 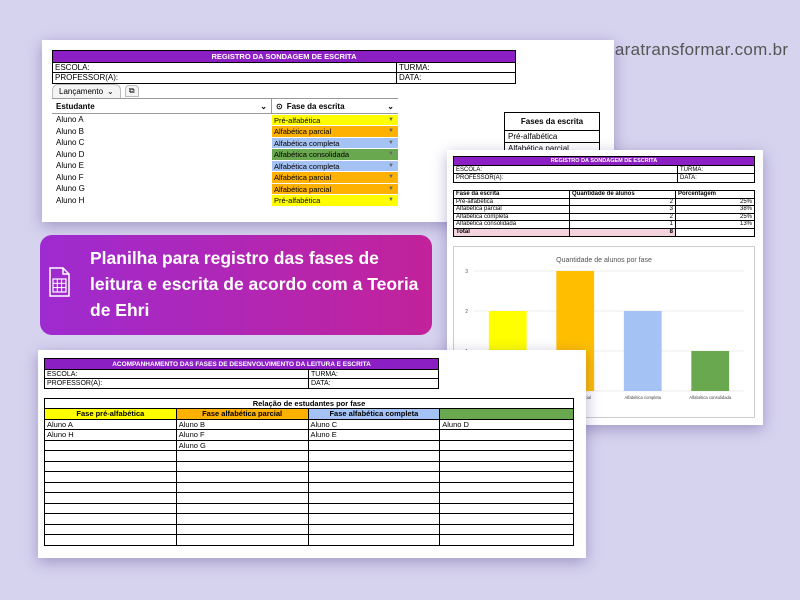 I want to click on phase-value: Alfabética completa, so click(x=307, y=143).